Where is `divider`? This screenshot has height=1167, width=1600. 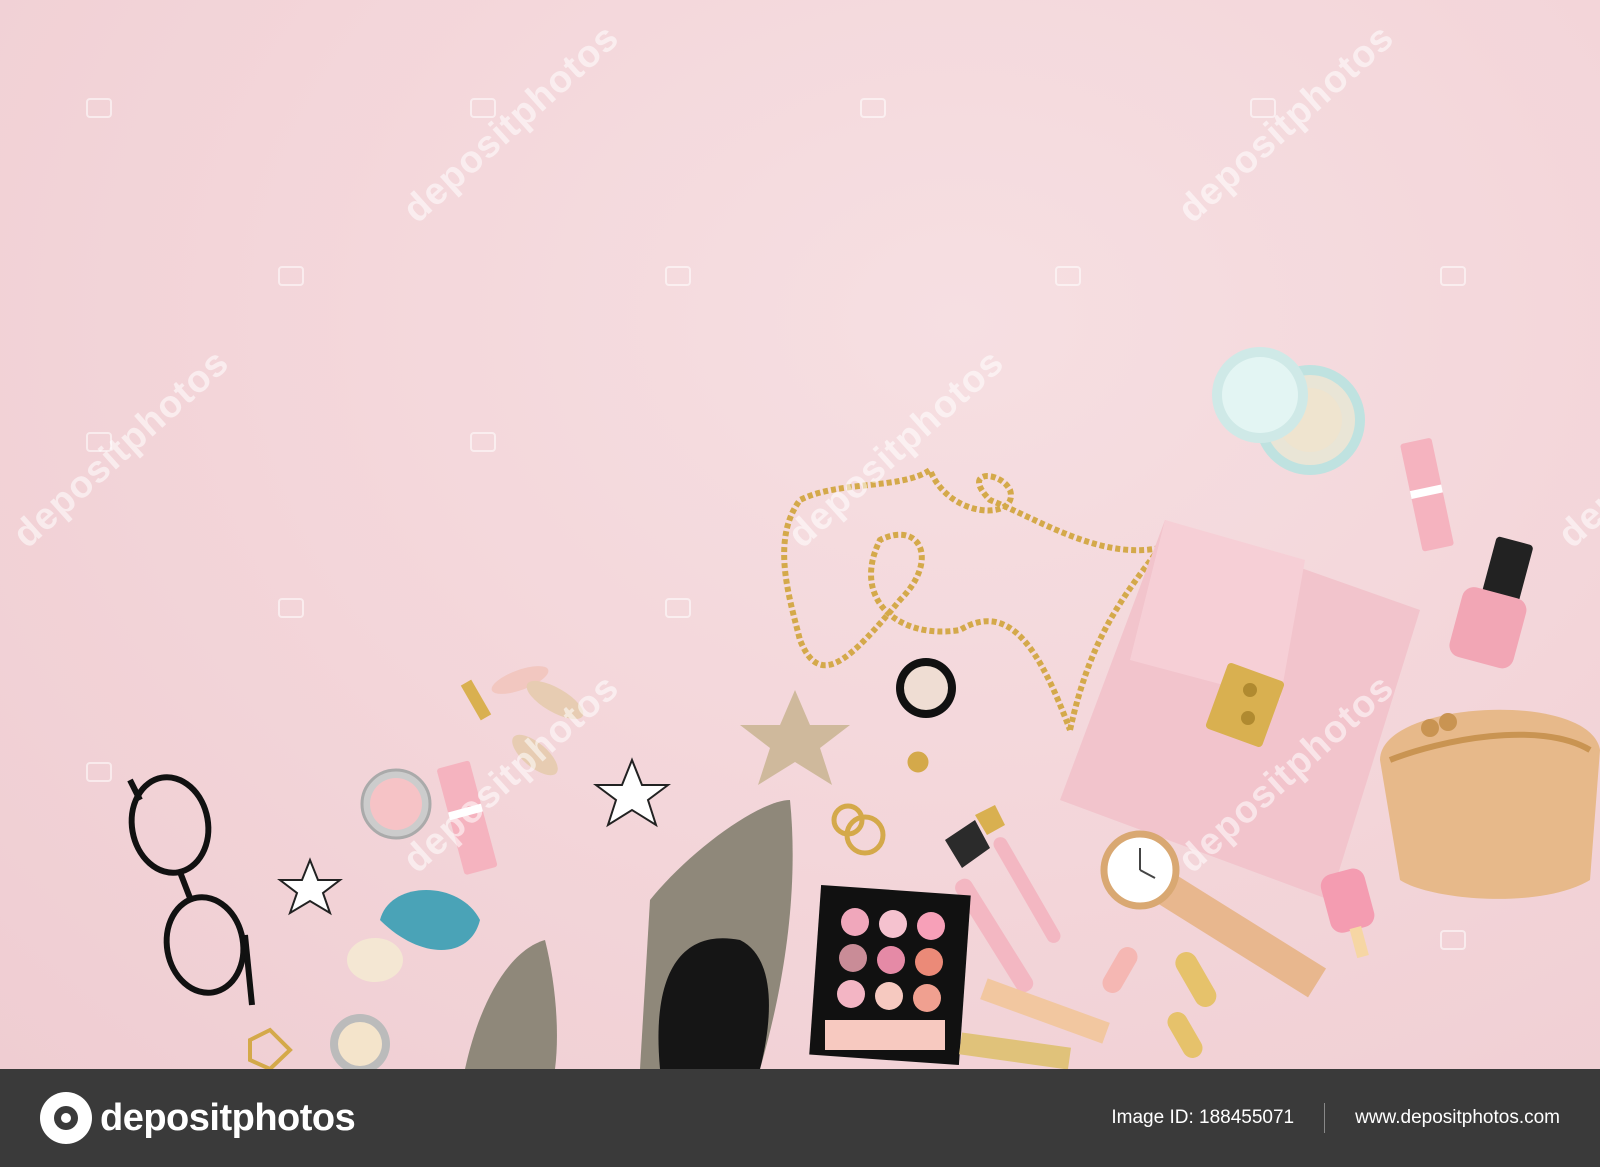
divider is located at coordinates (1325, 1118).